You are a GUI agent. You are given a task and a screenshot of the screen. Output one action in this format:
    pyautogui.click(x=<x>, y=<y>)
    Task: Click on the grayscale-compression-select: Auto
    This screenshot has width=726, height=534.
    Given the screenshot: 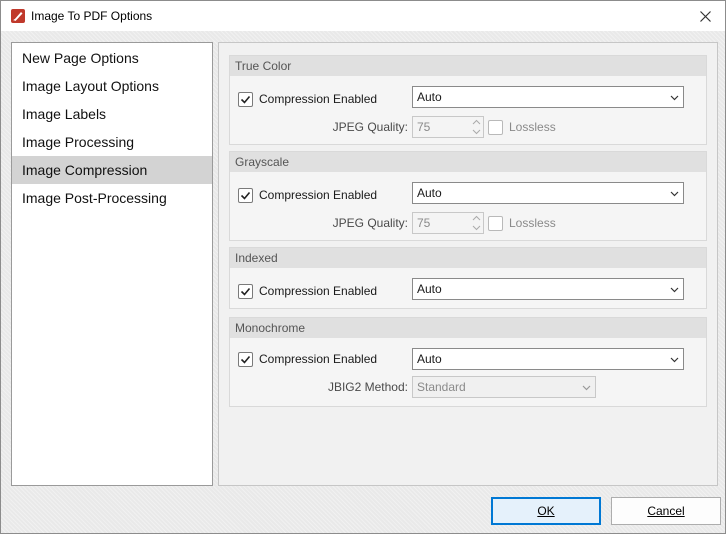 What is the action you would take?
    pyautogui.click(x=548, y=193)
    